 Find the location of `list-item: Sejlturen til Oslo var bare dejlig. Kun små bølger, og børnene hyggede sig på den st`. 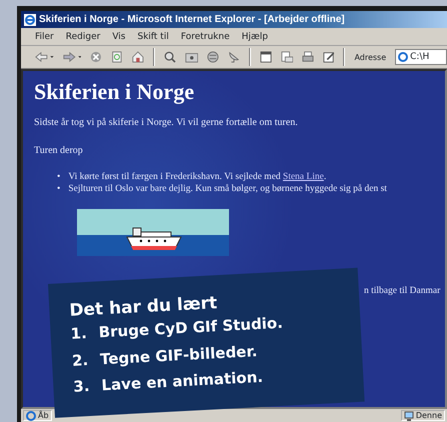

list-item: Sejlturen til Oslo var bare dejlig. Kun små bølger, og børnene hyggede sig på den st is located at coordinates (227, 189).